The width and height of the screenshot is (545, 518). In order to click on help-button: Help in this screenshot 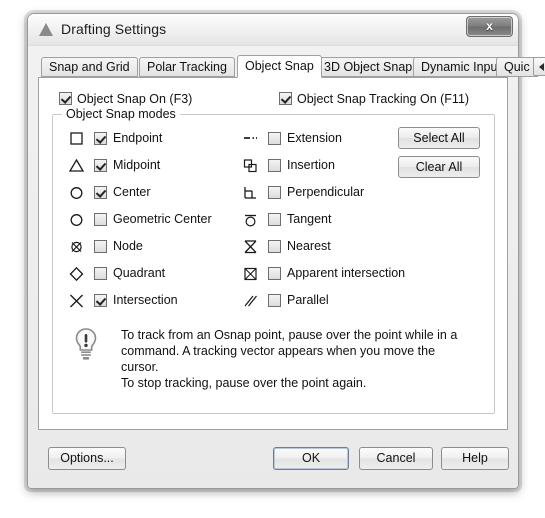, I will do `click(475, 458)`.